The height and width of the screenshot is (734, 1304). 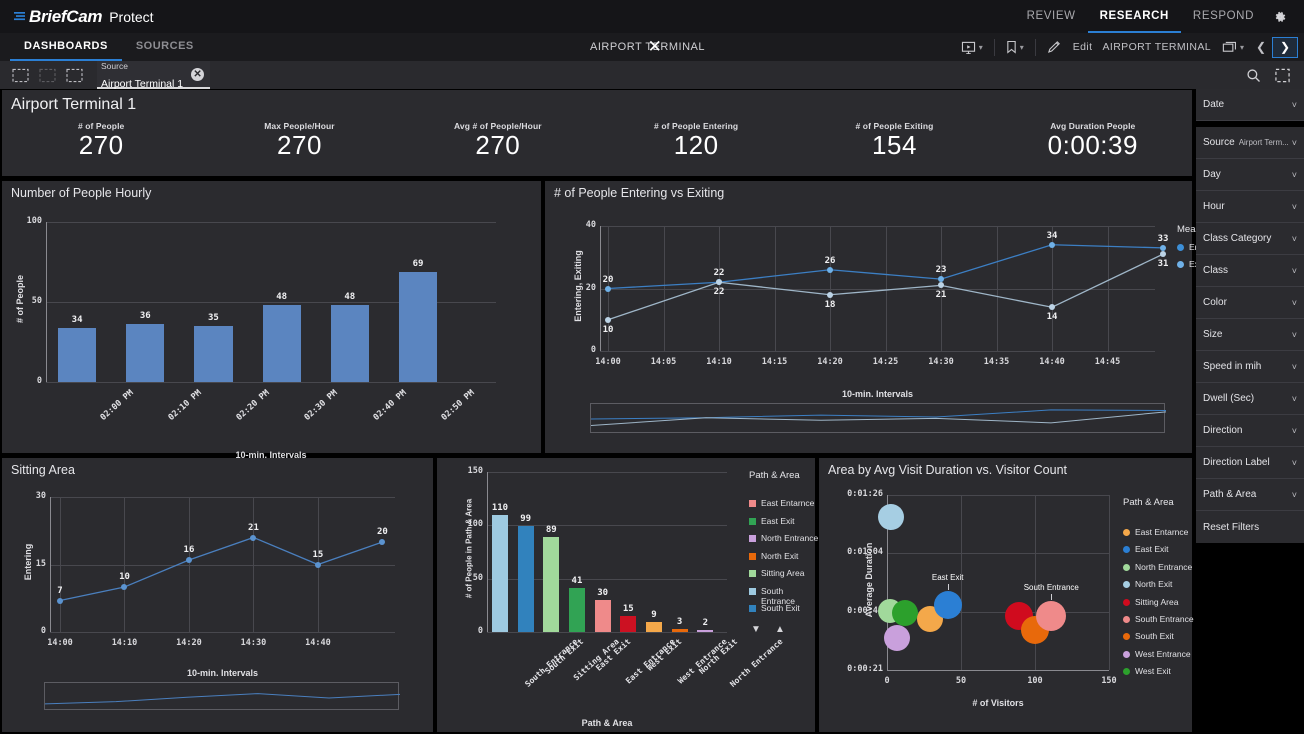 What do you see at coordinates (1250, 239) in the screenshot?
I see `sidebar-item-class-category: Class Category ˅` at bounding box center [1250, 239].